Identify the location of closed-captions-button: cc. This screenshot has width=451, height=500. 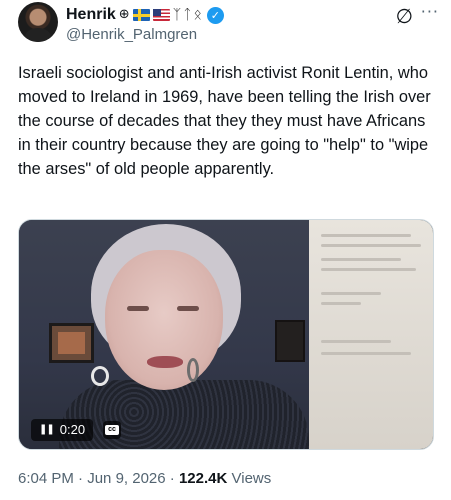
(112, 430).